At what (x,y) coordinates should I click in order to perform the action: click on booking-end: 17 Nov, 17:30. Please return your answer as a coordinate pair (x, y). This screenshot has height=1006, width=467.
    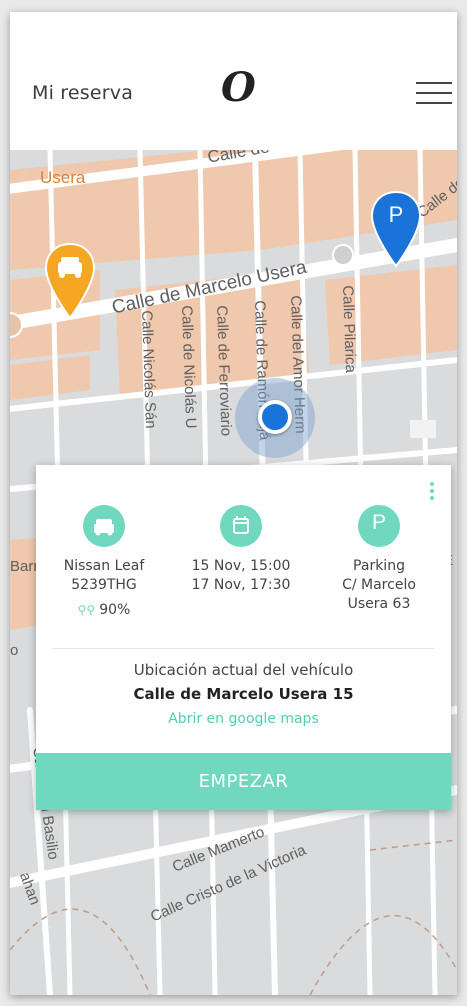
    Looking at the image, I should click on (241, 585).